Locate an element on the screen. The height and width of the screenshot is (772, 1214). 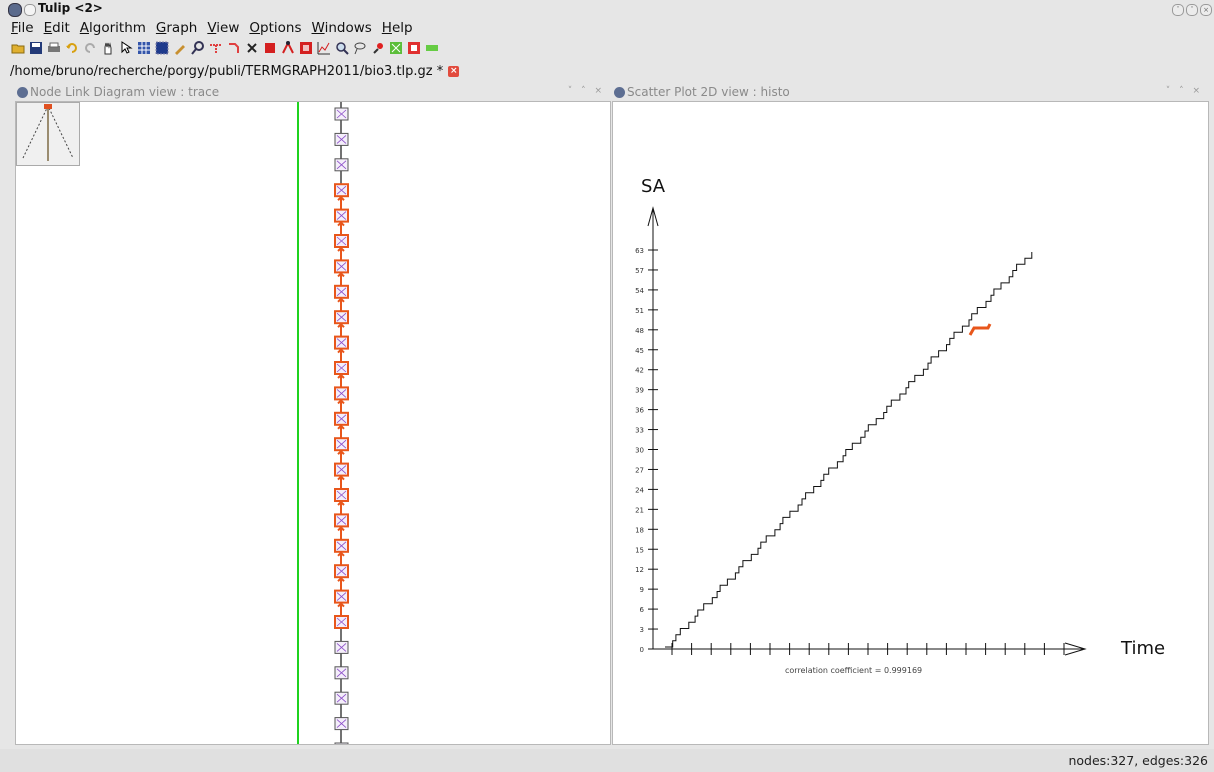
left-panel-controls: ˅ ˄ × is located at coordinates (586, 91).